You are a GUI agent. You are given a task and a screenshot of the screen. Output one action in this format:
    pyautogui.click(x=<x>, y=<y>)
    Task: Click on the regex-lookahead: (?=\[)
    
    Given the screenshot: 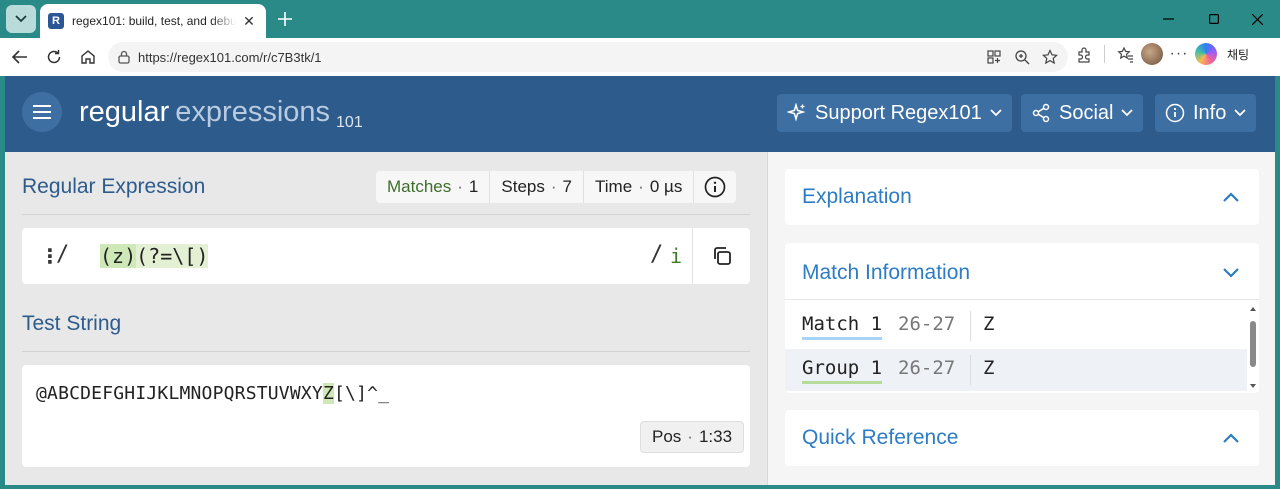 What is the action you would take?
    pyautogui.click(x=172, y=256)
    